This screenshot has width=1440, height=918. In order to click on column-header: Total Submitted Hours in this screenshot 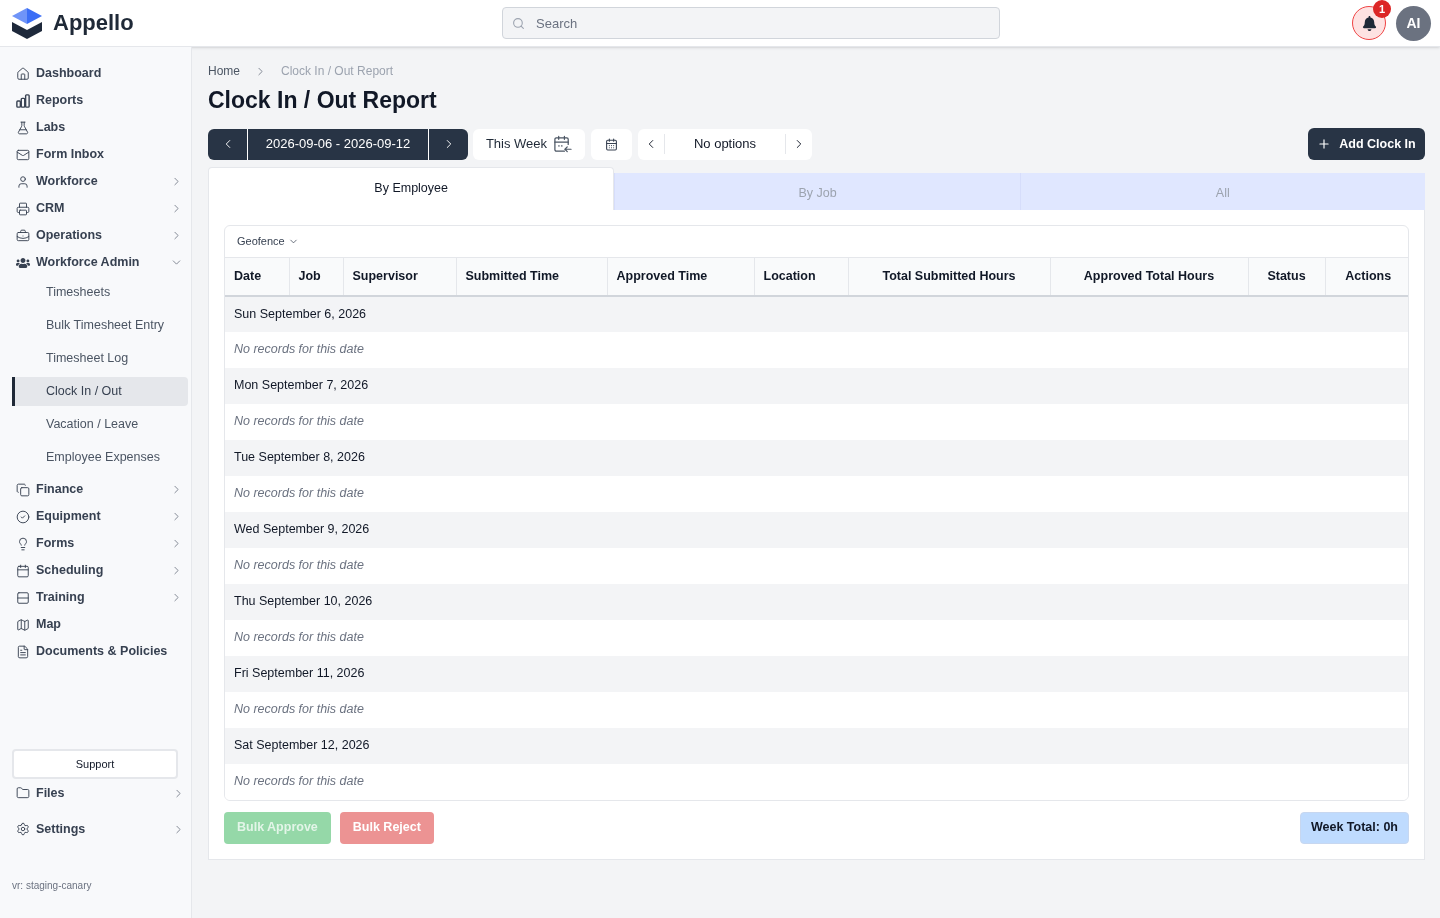, I will do `click(949, 276)`.